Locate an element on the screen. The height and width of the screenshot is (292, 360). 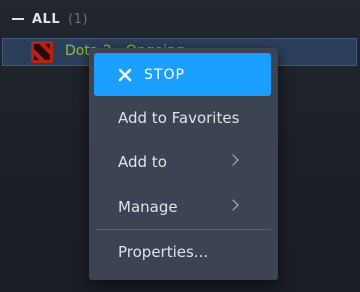
menu-item-label: Add to is located at coordinates (142, 162).